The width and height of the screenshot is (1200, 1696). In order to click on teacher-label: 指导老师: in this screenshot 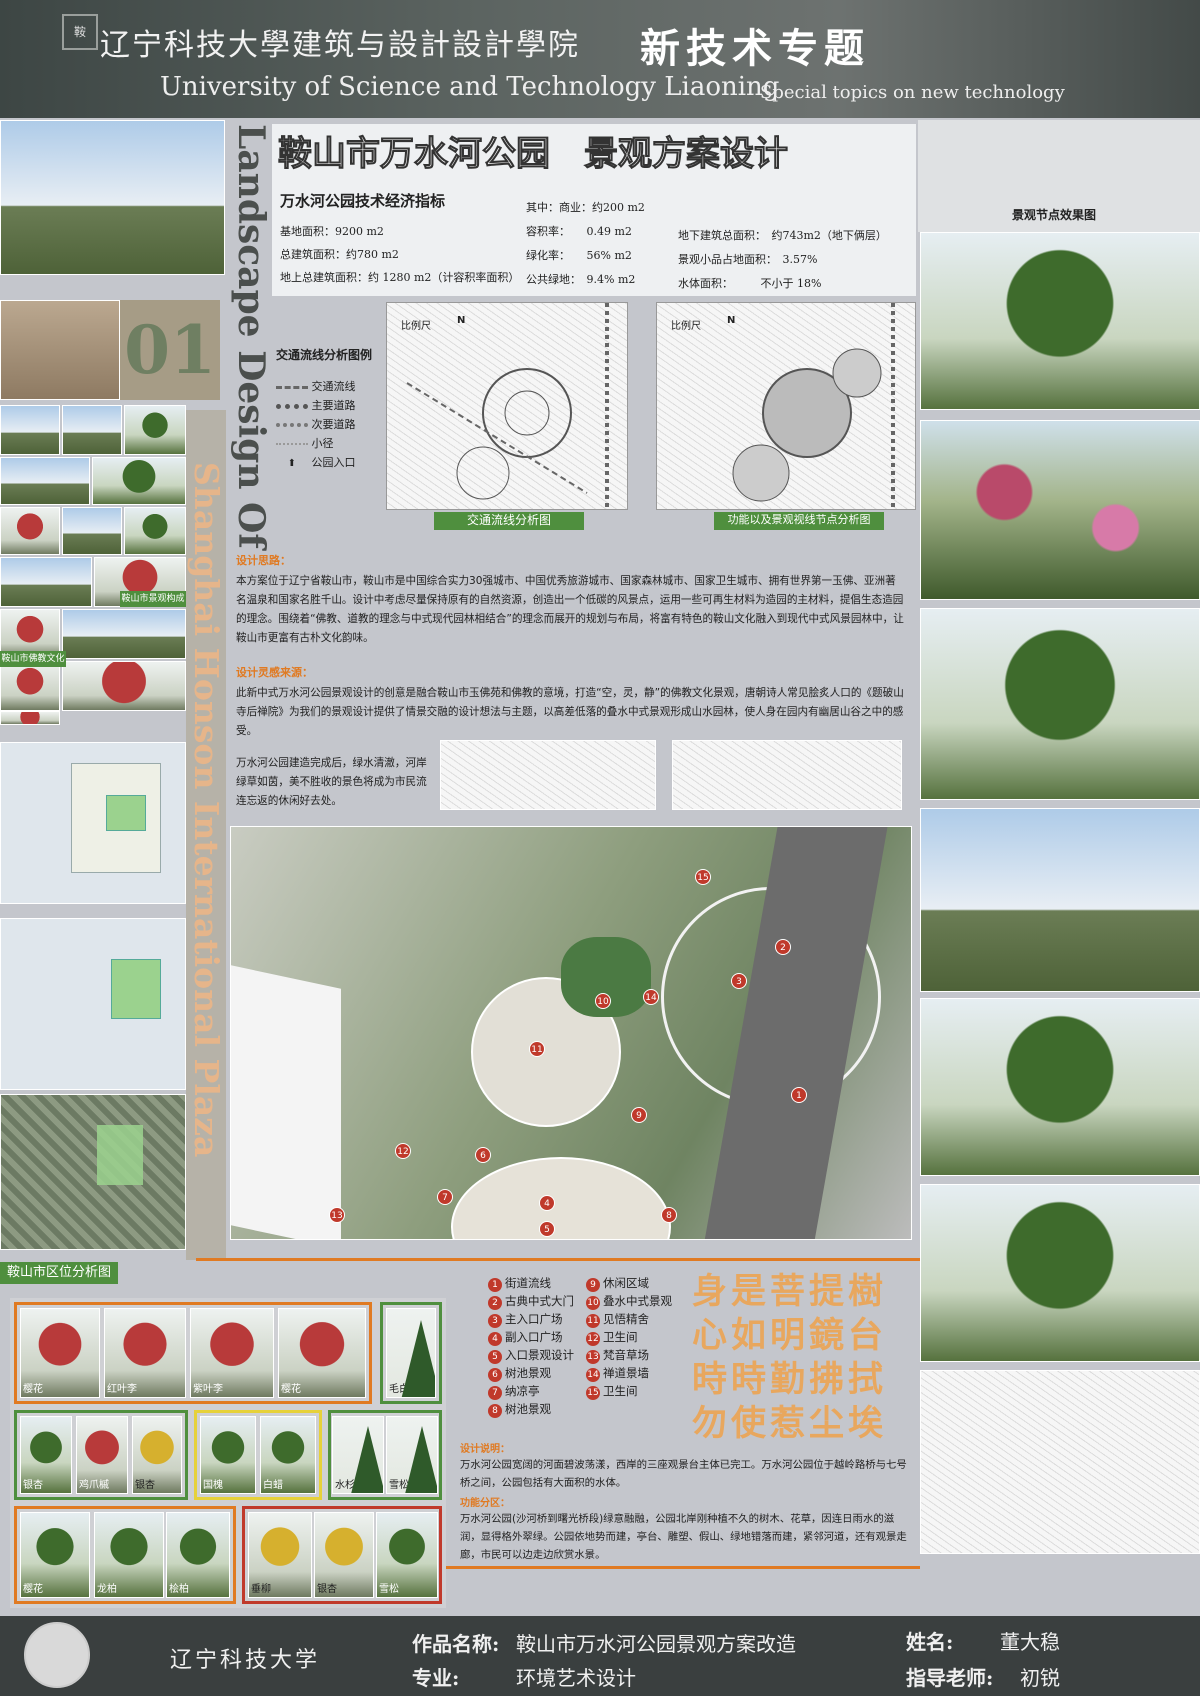, I will do `click(950, 1678)`.